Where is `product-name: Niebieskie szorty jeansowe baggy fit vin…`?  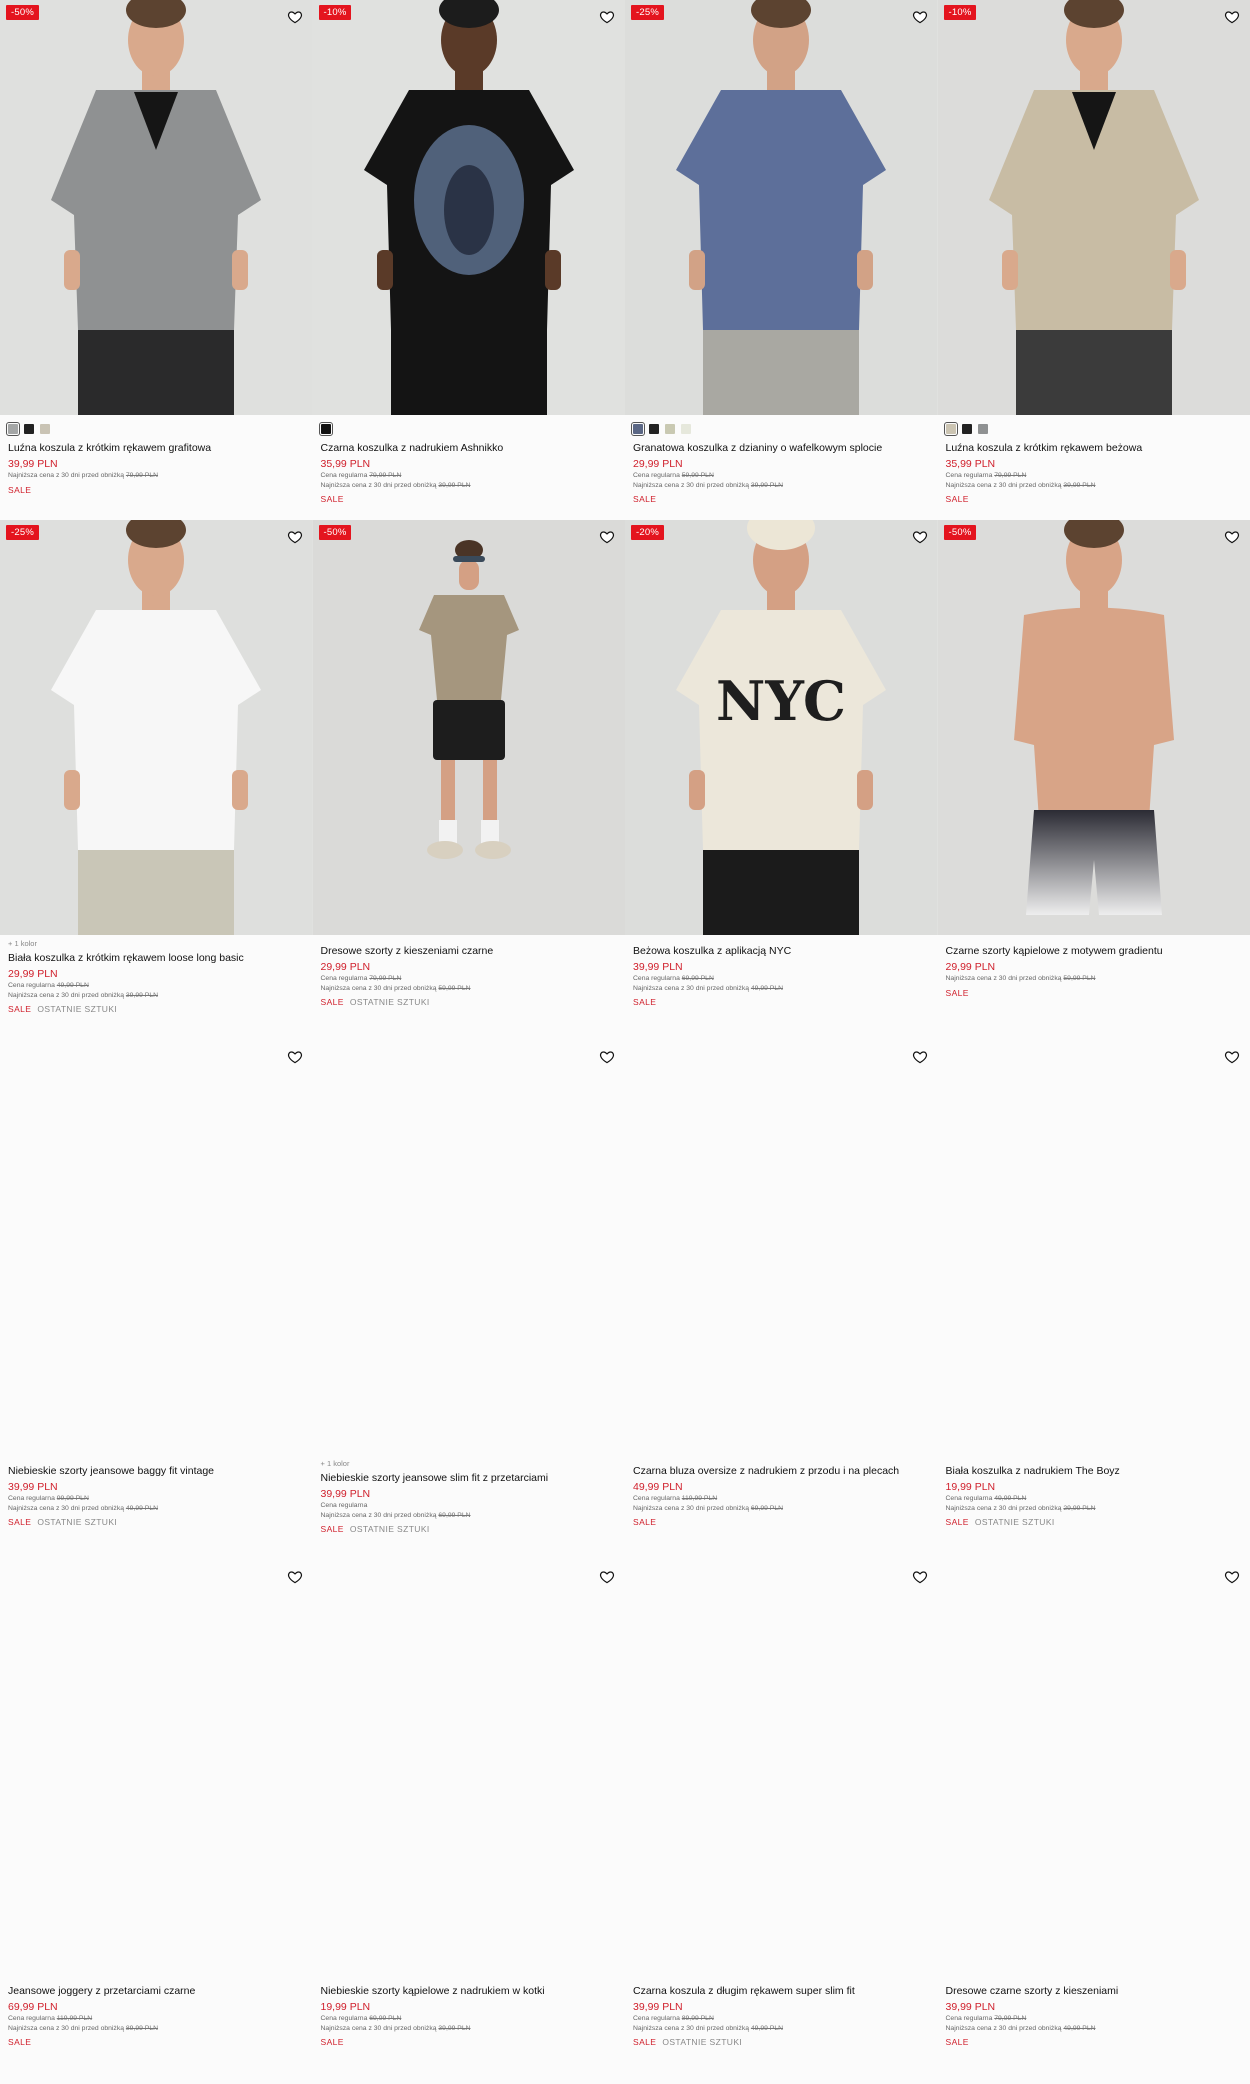
product-name: Niebieskie szorty jeansowe baggy fit vin… is located at coordinates (156, 1471).